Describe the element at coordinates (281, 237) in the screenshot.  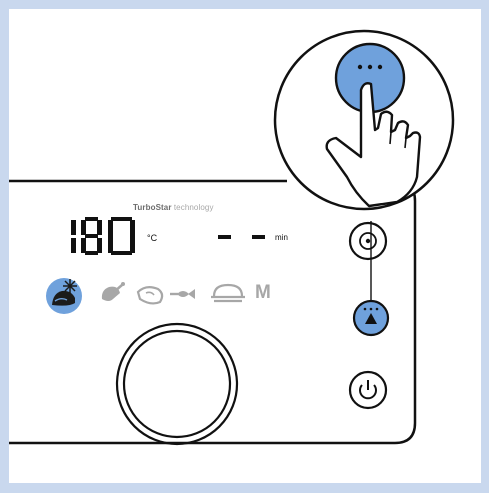
I see `time-unit: min` at that location.